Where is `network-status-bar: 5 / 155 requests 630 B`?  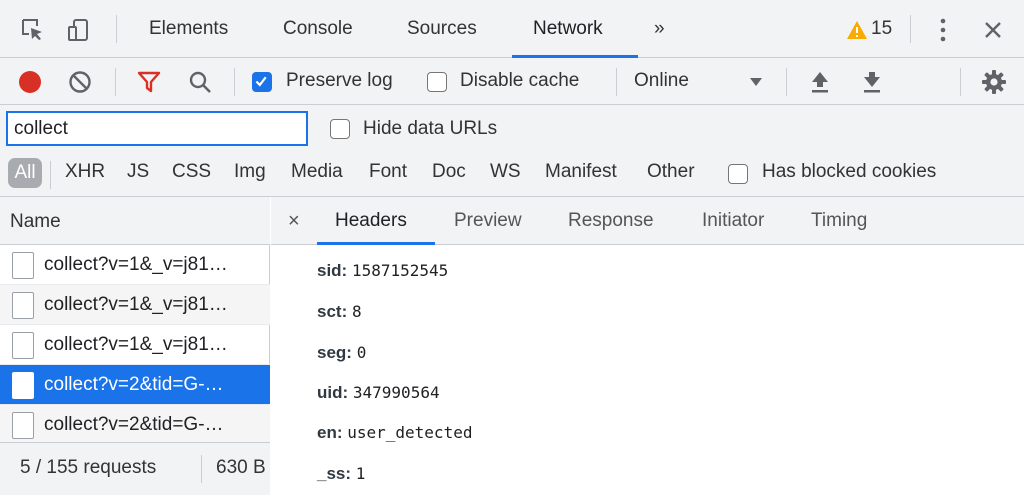
network-status-bar: 5 / 155 requests 630 B is located at coordinates (135, 468).